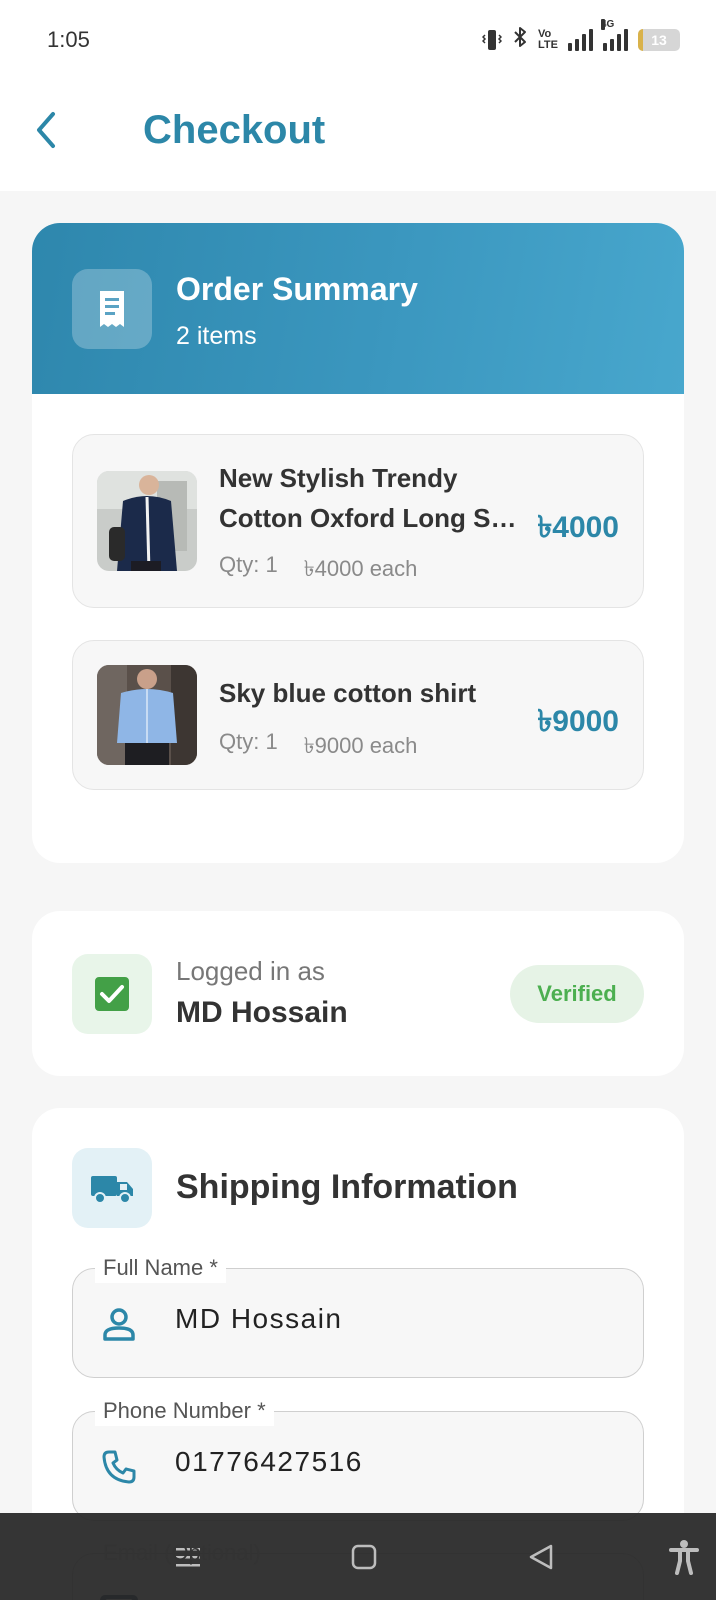 The width and height of the screenshot is (716, 1600). I want to click on back-button, so click(46, 130).